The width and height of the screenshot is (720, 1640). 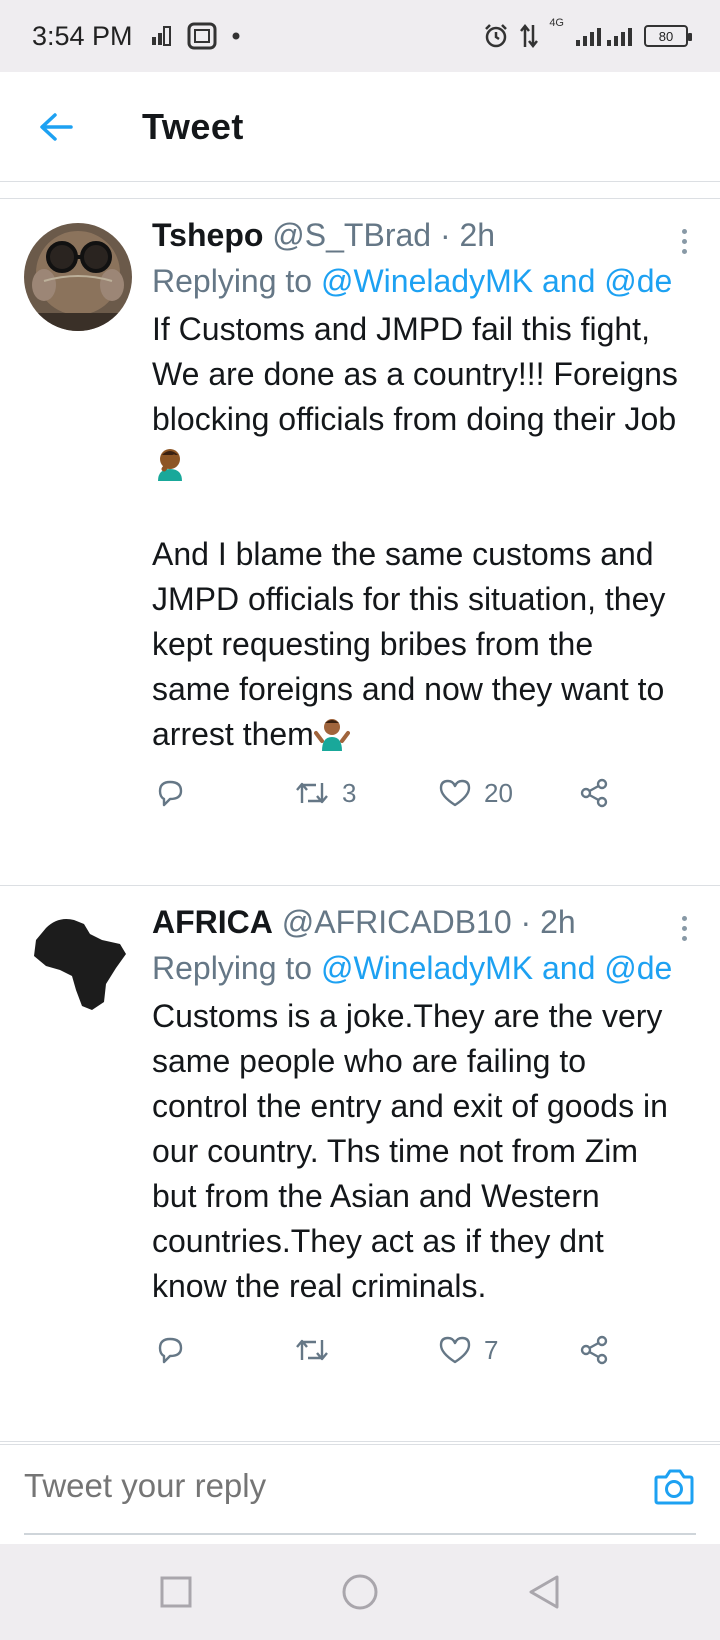 I want to click on recents-icon, so click(x=176, y=1592).